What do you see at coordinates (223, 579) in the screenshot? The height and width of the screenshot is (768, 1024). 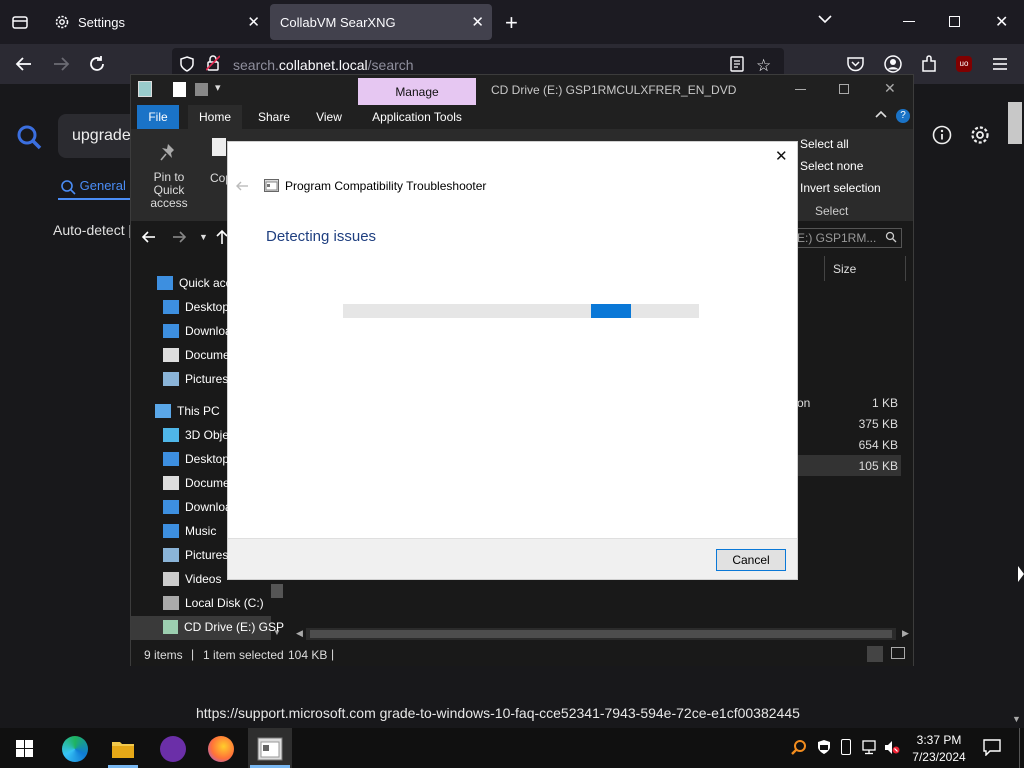 I see `nav-item: Videos` at bounding box center [223, 579].